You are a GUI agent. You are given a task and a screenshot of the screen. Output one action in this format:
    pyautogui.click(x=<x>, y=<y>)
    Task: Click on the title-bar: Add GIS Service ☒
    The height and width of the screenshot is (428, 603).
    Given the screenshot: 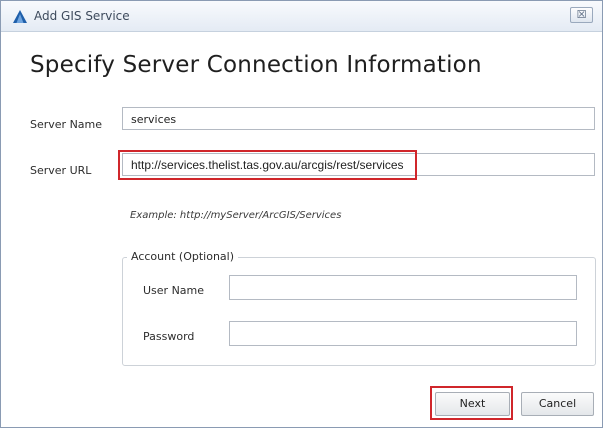 What is the action you would take?
    pyautogui.click(x=301, y=16)
    